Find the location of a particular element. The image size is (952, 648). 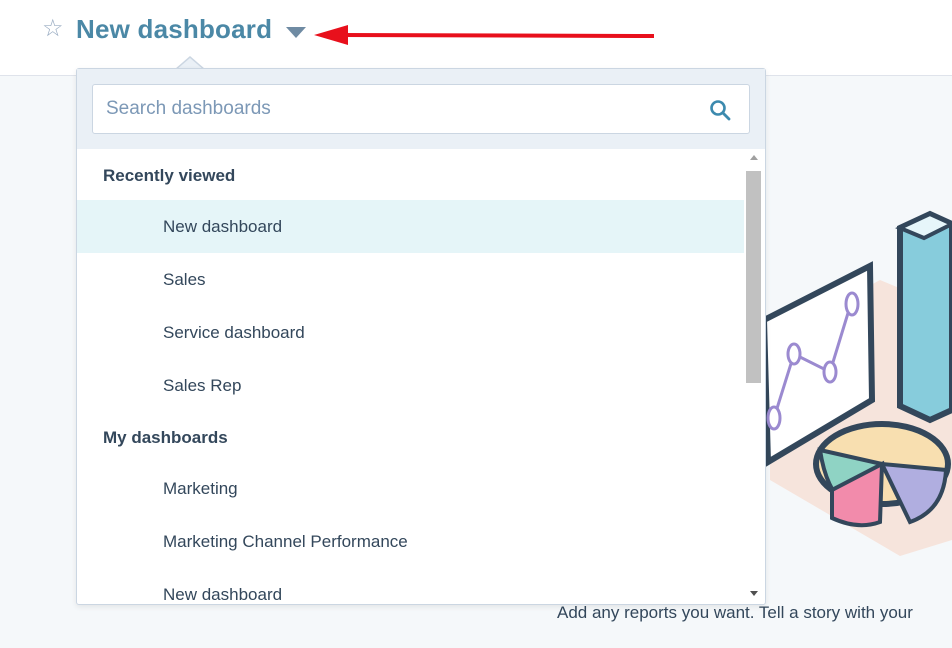

star-icon: ☆ is located at coordinates (54, 29).